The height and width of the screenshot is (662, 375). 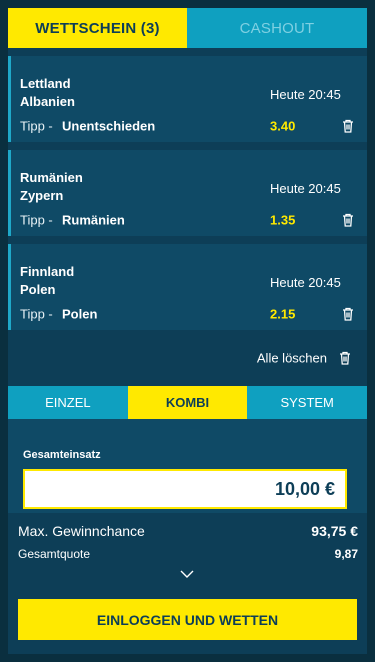 I want to click on total-odds-label: Gesamtquote, so click(x=54, y=554).